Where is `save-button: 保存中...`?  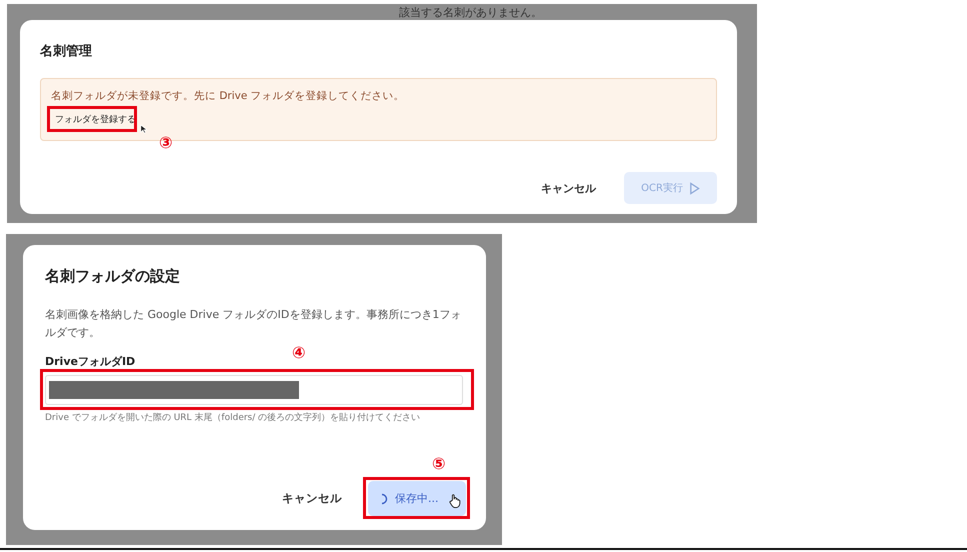
save-button: 保存中... is located at coordinates (417, 498).